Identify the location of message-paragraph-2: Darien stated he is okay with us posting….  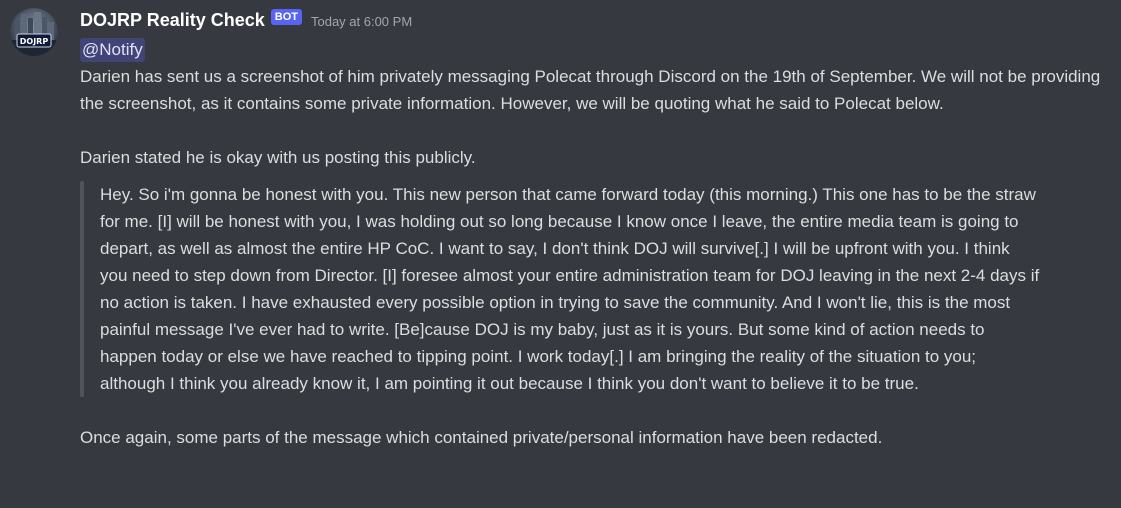
(278, 157).